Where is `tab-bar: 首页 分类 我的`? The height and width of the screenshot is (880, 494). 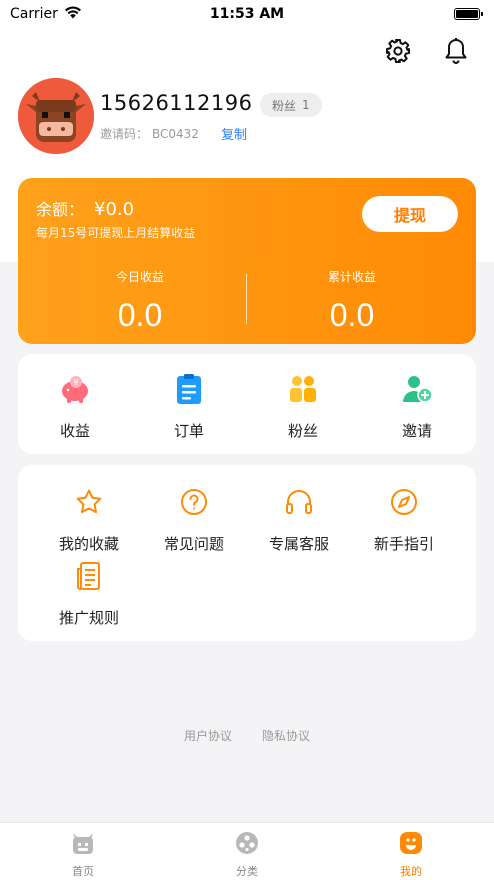 tab-bar: 首页 分类 我的 is located at coordinates (247, 851).